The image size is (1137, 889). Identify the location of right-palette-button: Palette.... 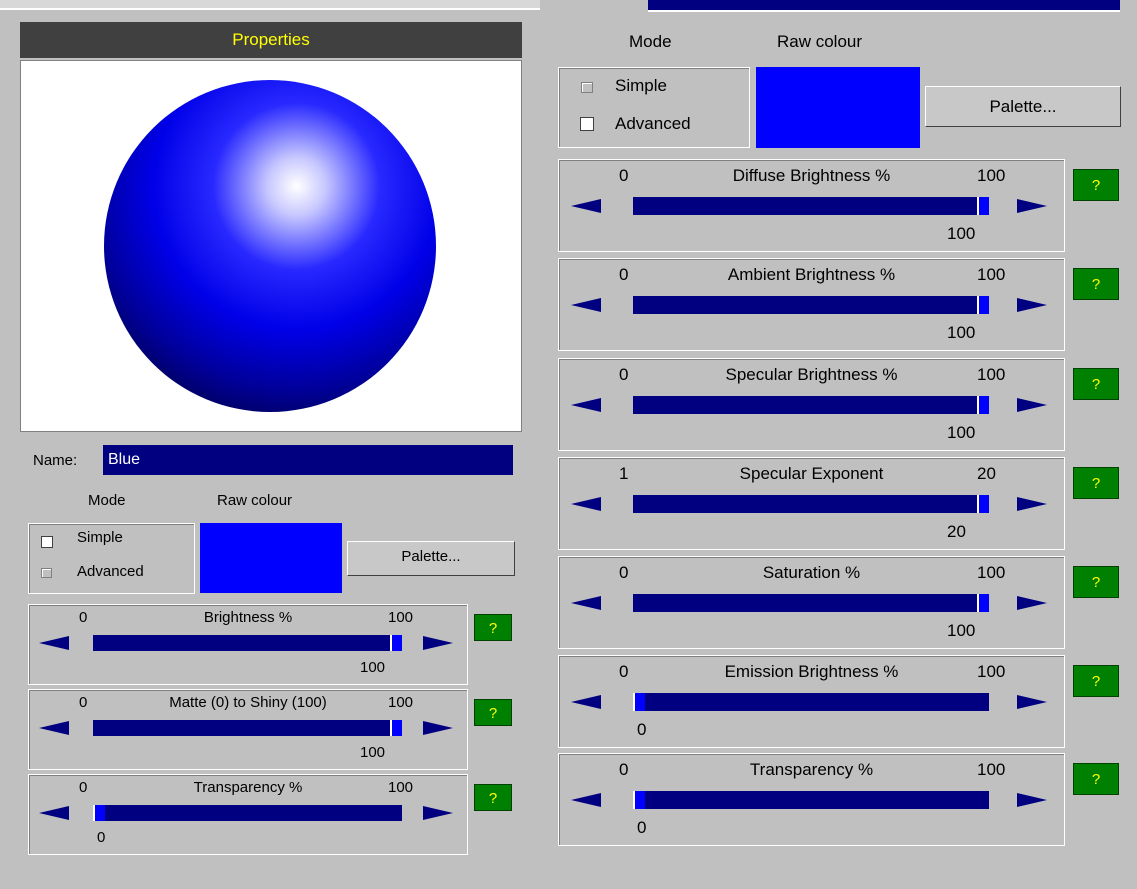
(1023, 106).